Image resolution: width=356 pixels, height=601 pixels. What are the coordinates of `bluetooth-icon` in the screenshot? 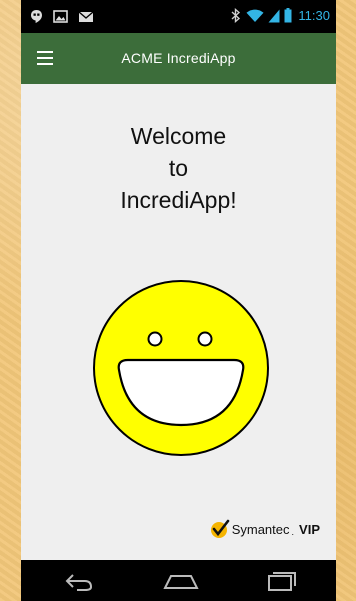 It's located at (236, 15).